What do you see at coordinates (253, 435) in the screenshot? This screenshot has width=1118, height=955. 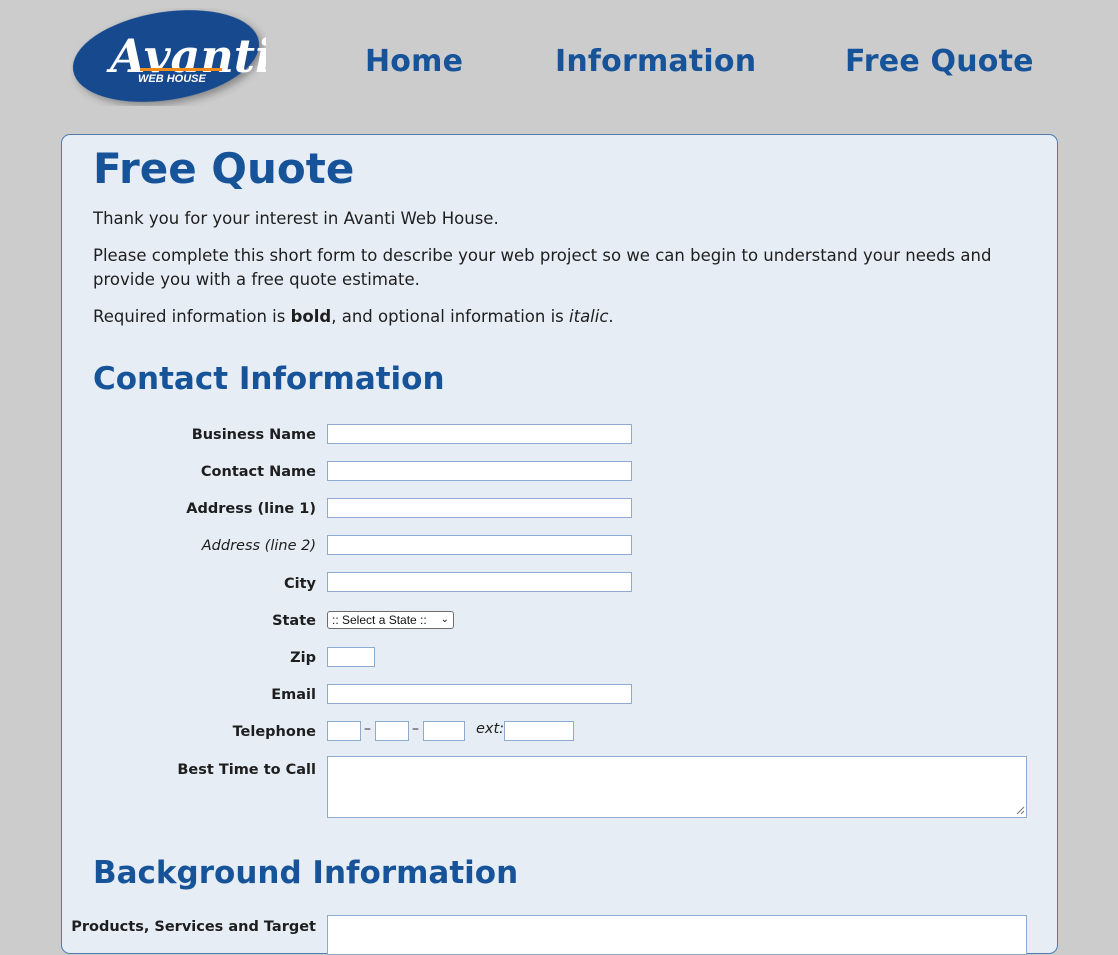 I see `business-name-label: Business Name` at bounding box center [253, 435].